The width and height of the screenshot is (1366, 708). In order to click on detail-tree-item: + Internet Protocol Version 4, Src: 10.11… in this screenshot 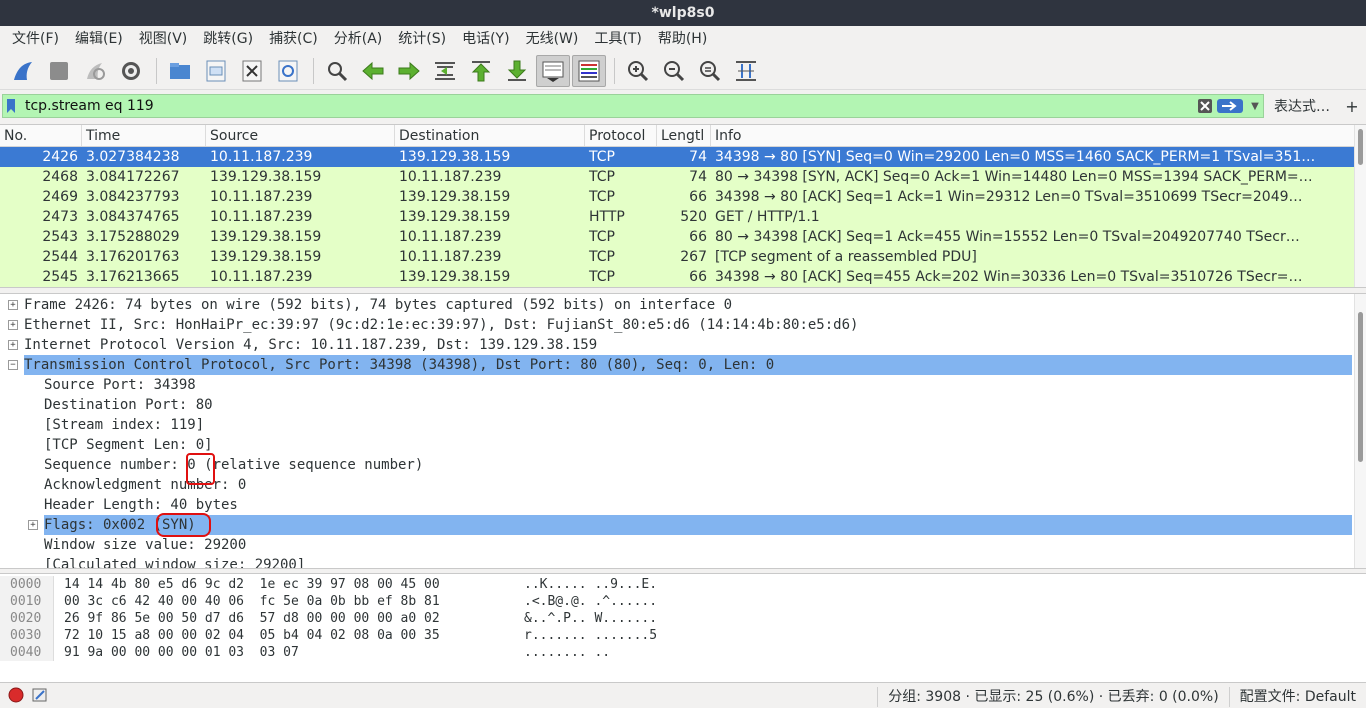, I will do `click(683, 345)`.